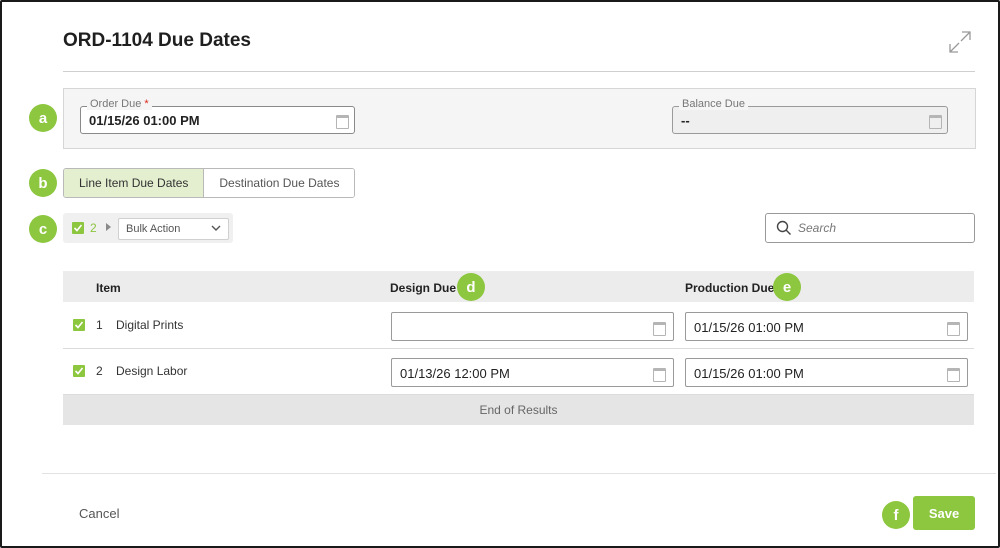 This screenshot has width=1000, height=548. Describe the element at coordinates (896, 515) in the screenshot. I see `callout-badge-f: f` at that location.